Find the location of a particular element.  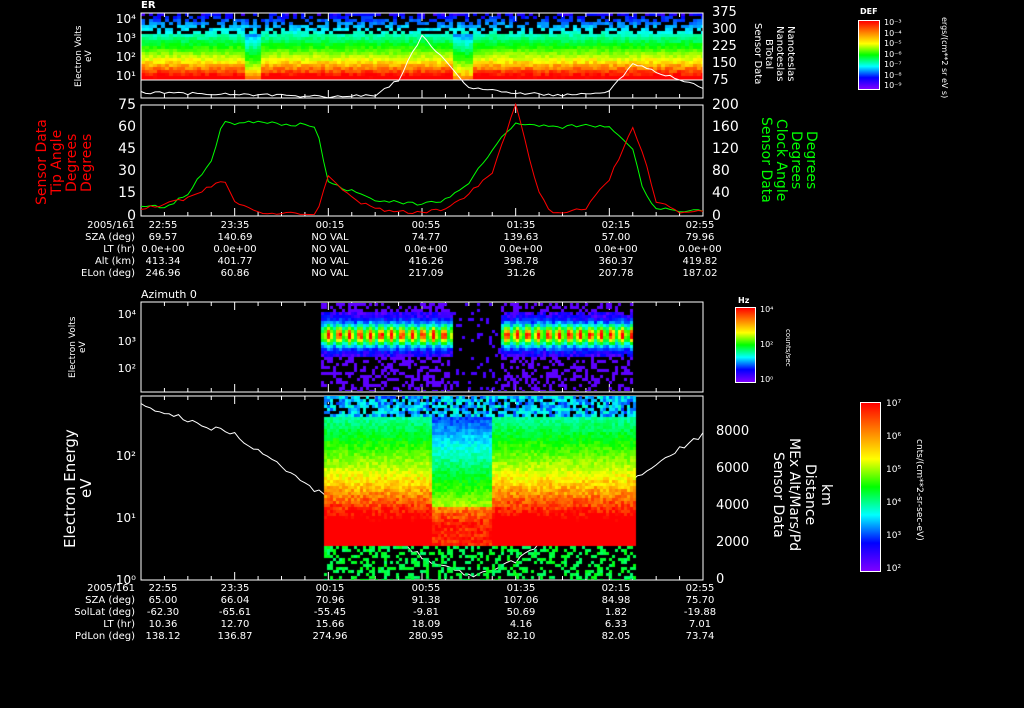

colorbar3-unit: counts/sec is located at coordinates (788, 348).